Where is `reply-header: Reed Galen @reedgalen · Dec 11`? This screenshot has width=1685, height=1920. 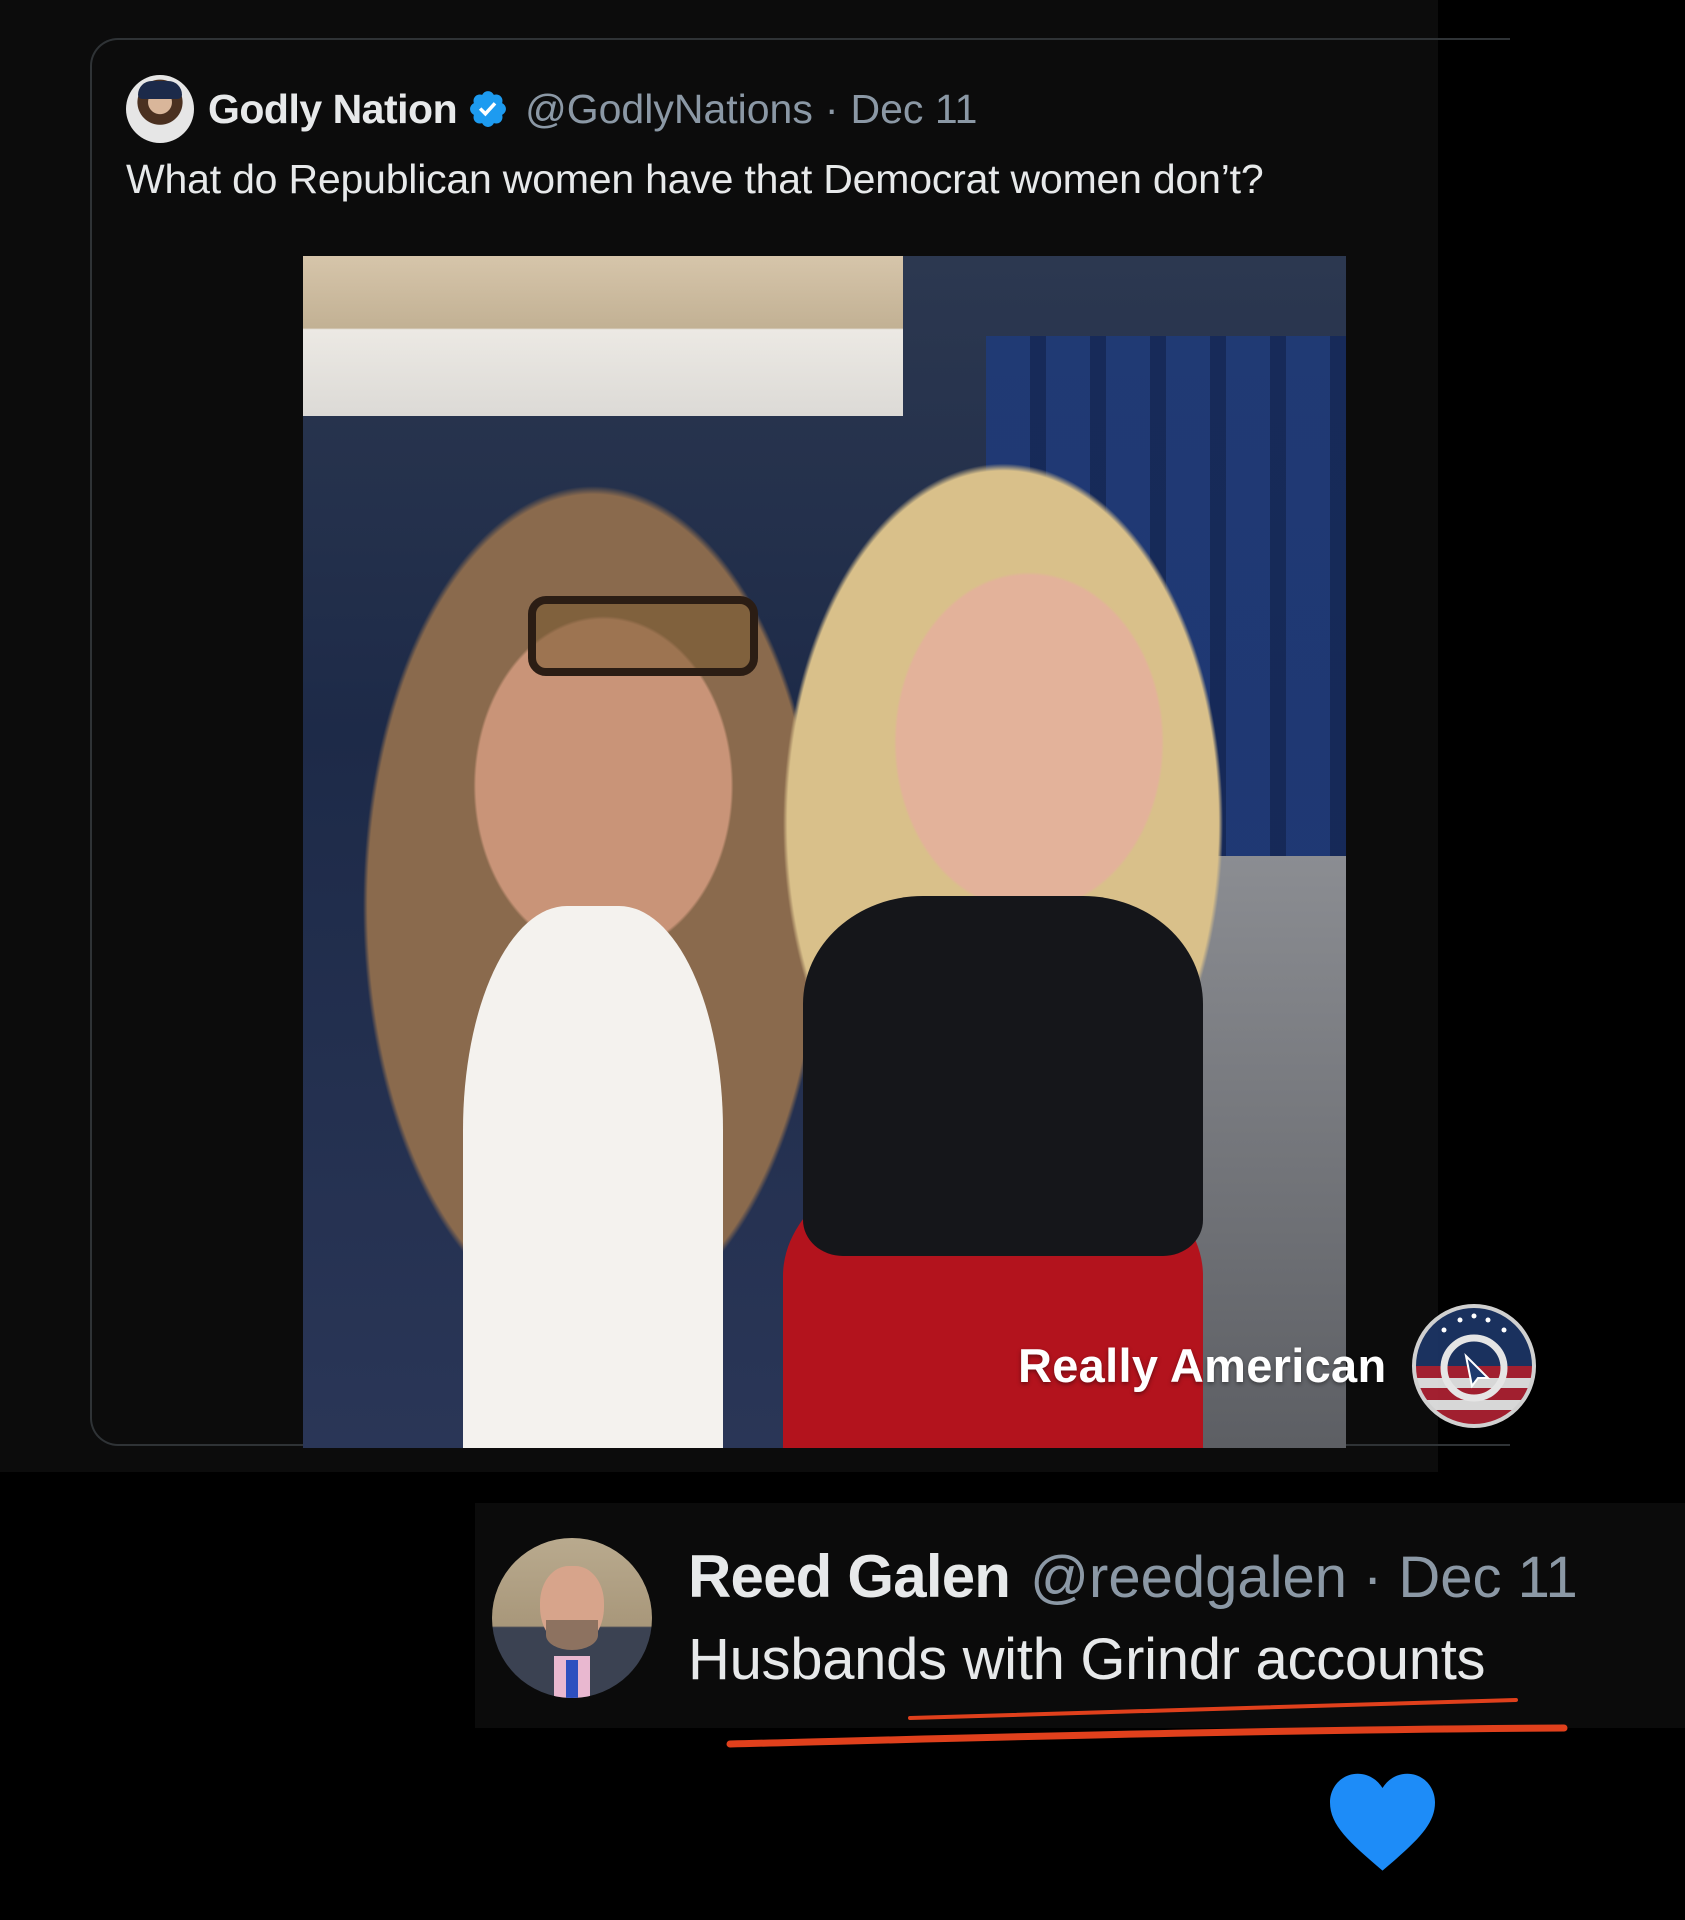 reply-header: Reed Galen @reedgalen · Dec 11 is located at coordinates (1133, 1576).